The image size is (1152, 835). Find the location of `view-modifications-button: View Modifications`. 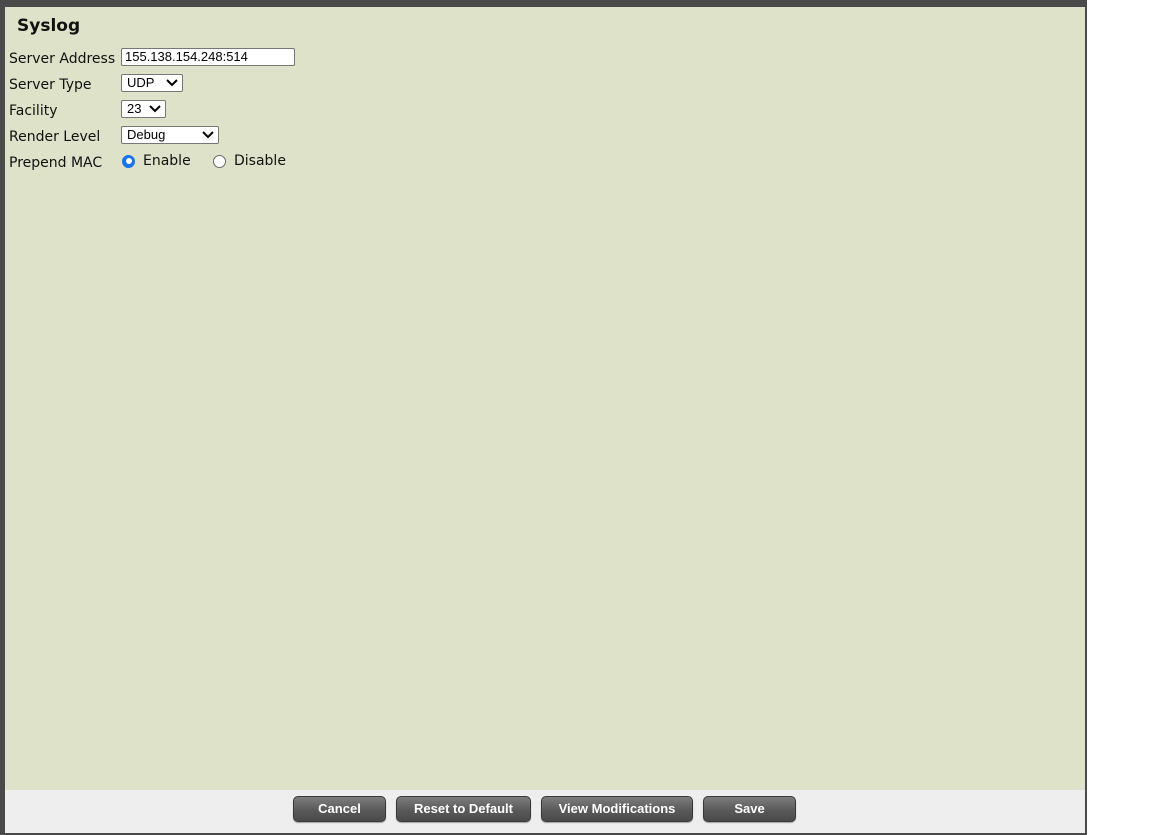

view-modifications-button: View Modifications is located at coordinates (617, 809).